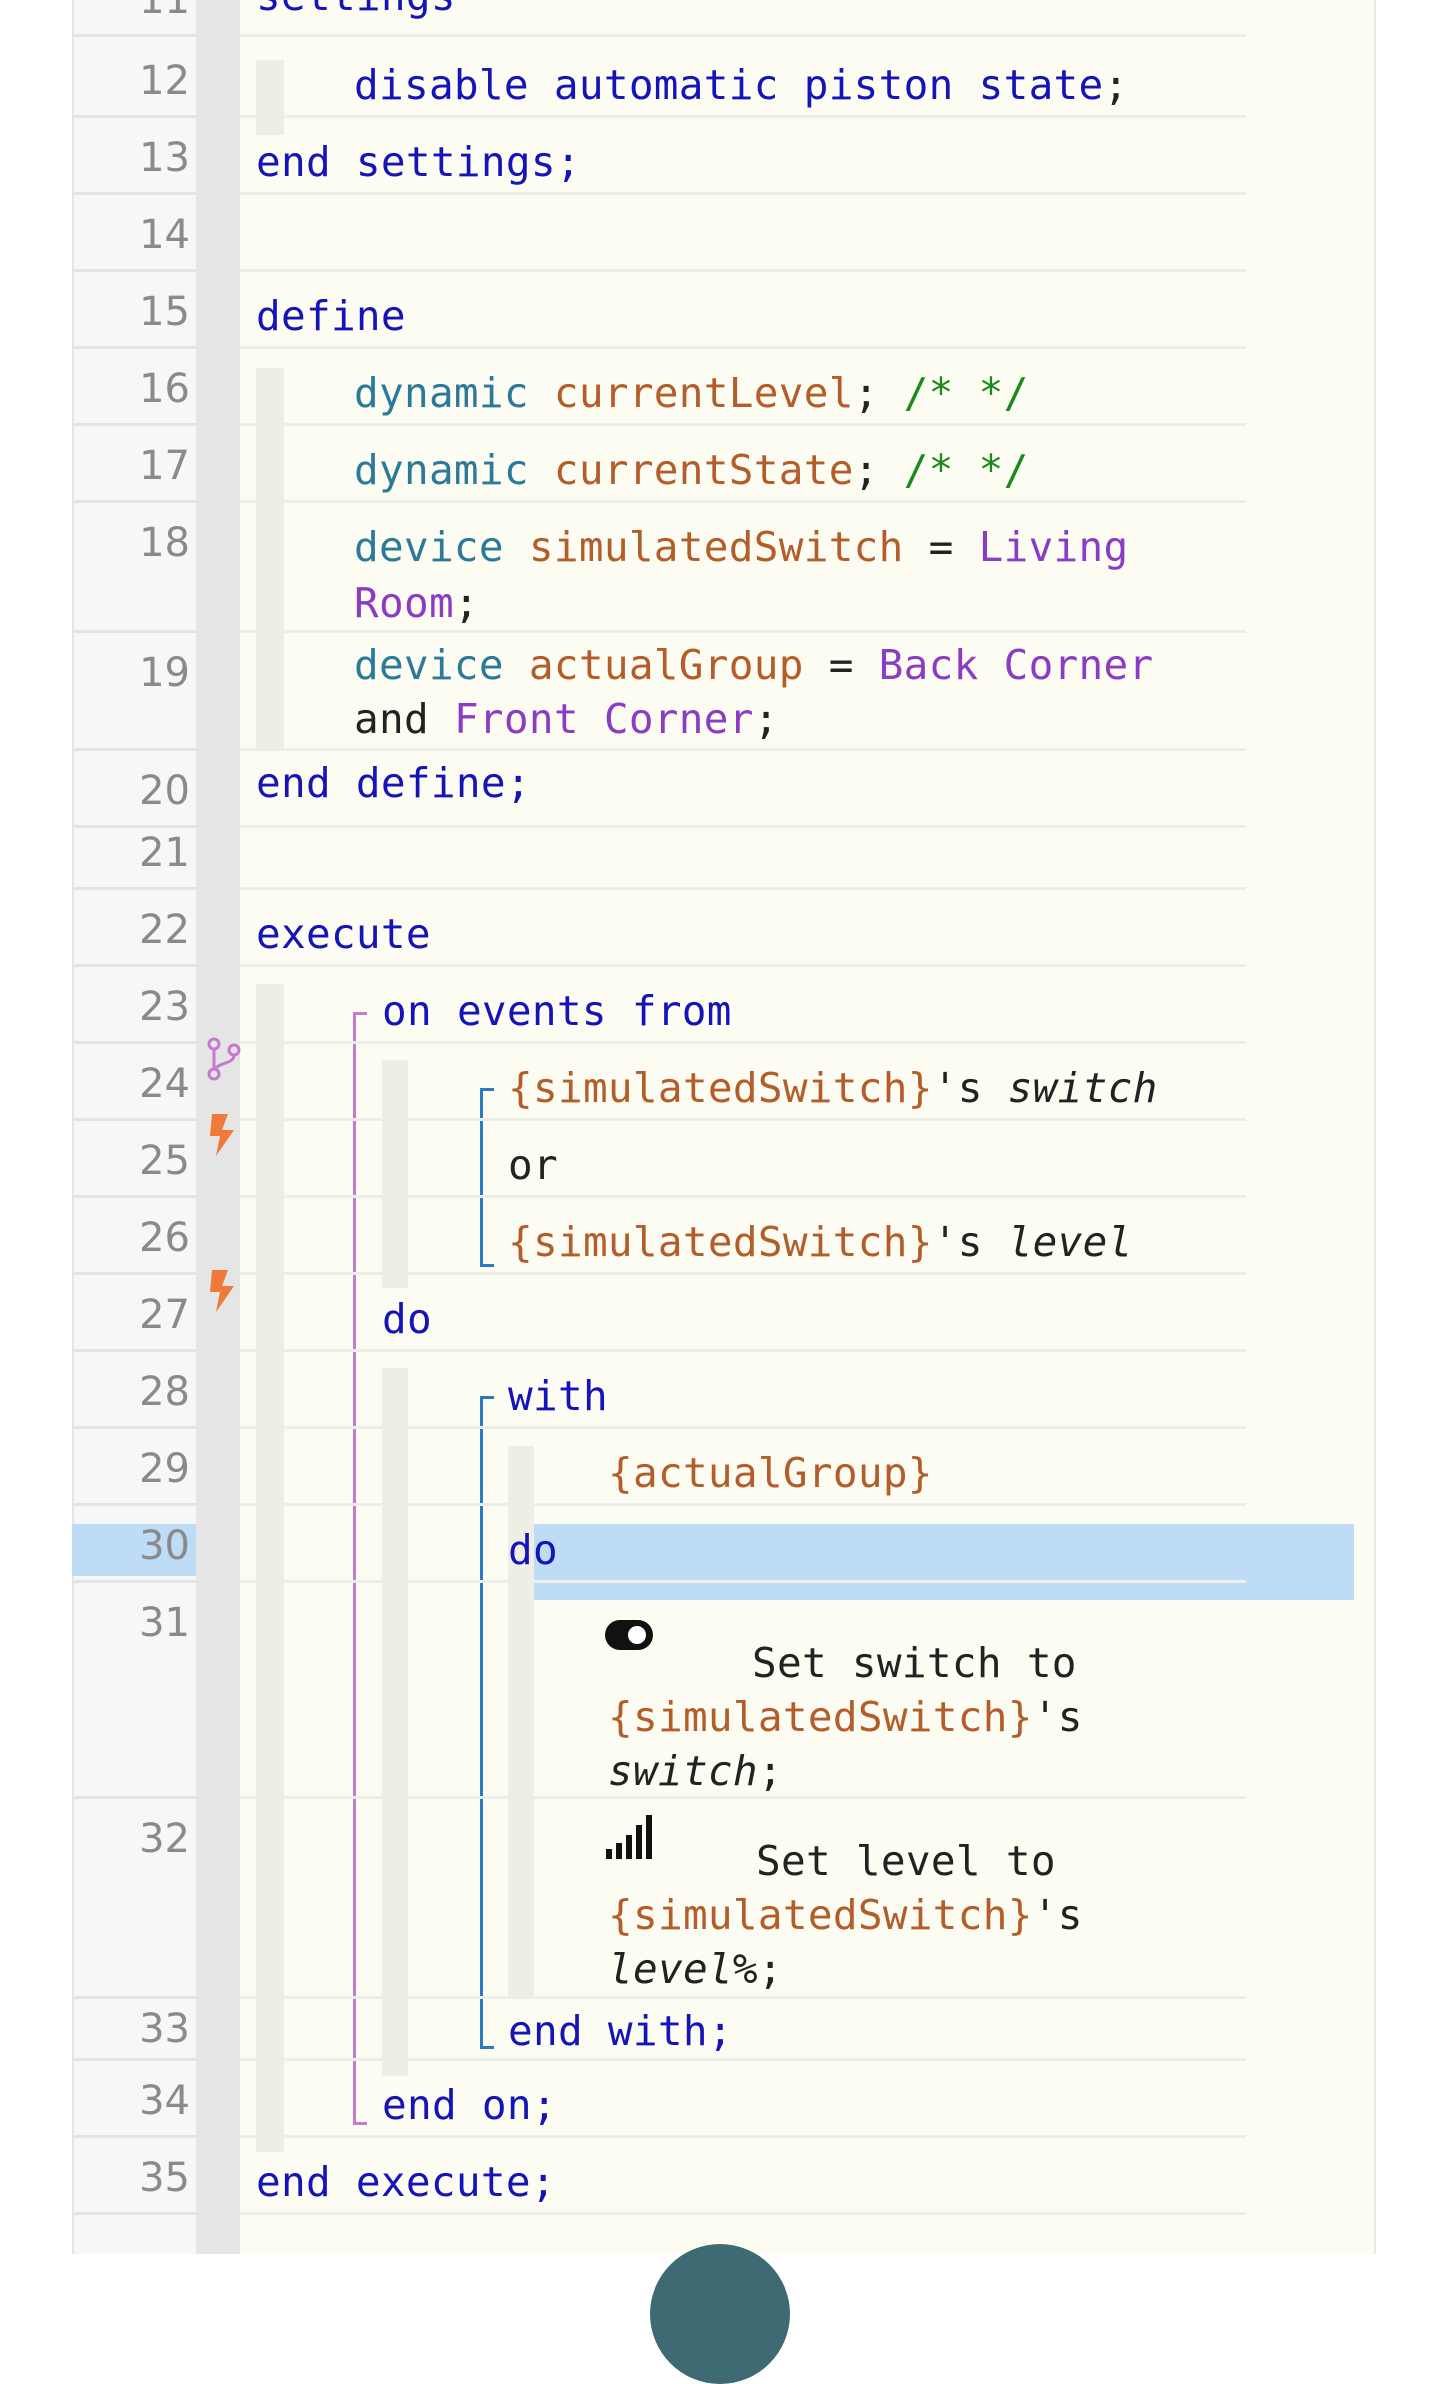  I want to click on code-line-14: 14, so click(659, 233).